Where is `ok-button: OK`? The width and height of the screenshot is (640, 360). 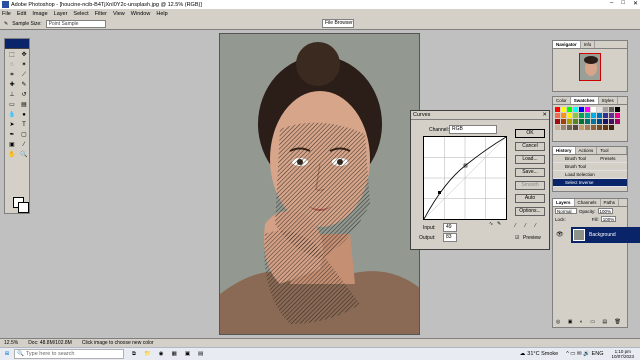
ok-button: OK is located at coordinates (530, 133).